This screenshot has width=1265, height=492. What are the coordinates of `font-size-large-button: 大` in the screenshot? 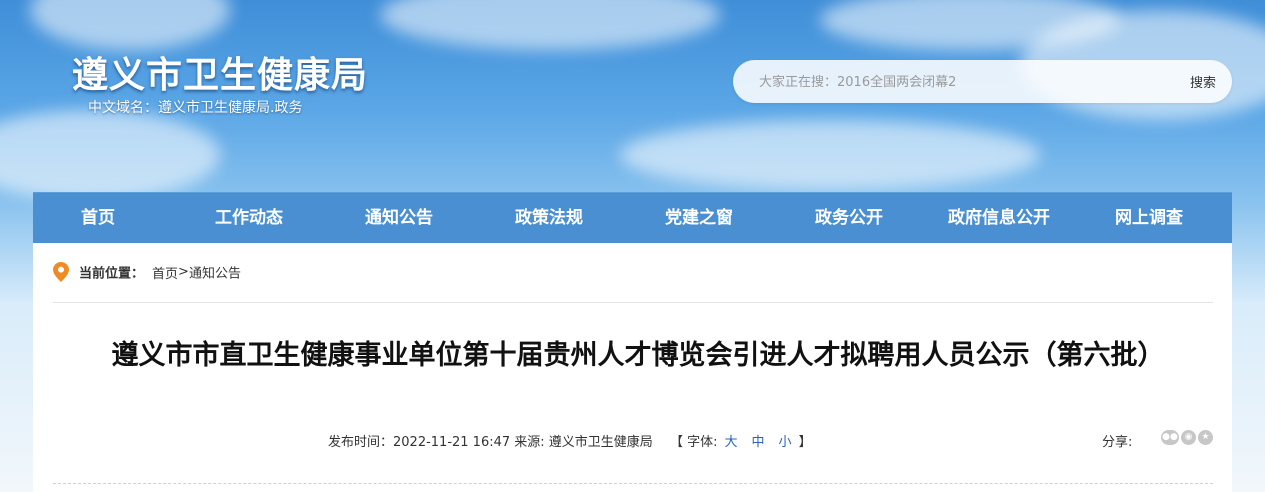 It's located at (731, 442).